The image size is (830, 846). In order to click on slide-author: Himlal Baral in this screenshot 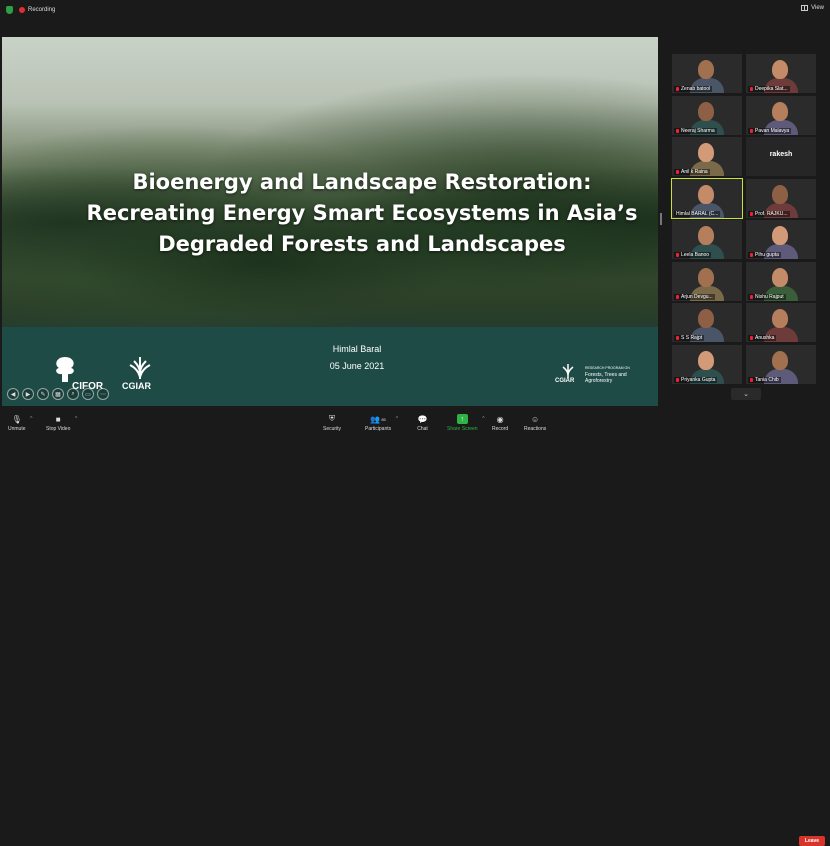, I will do `click(357, 349)`.